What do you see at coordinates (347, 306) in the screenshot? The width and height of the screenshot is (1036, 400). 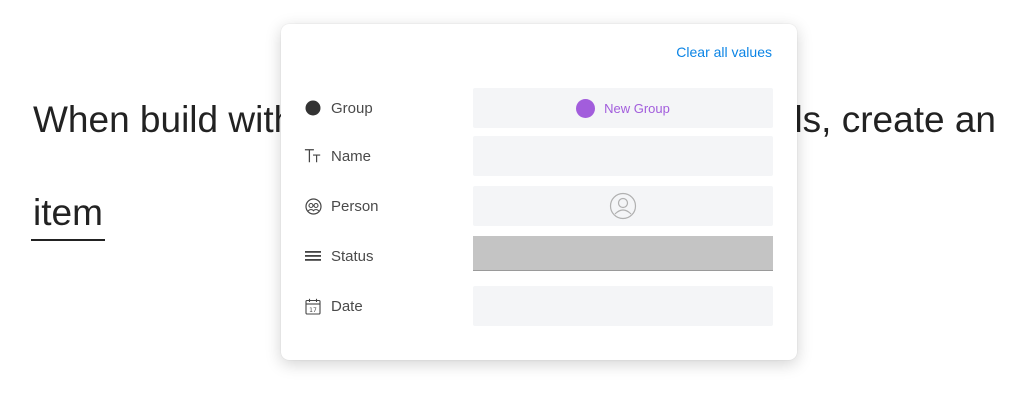 I see `date-label-text: Date` at bounding box center [347, 306].